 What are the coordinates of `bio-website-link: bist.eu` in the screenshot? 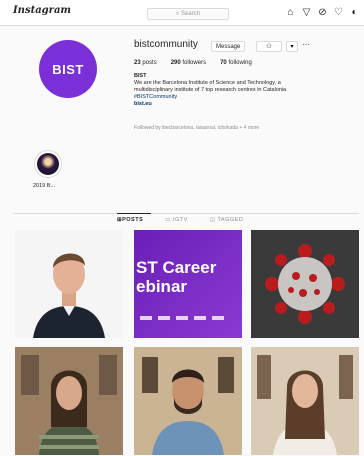 It's located at (234, 104).